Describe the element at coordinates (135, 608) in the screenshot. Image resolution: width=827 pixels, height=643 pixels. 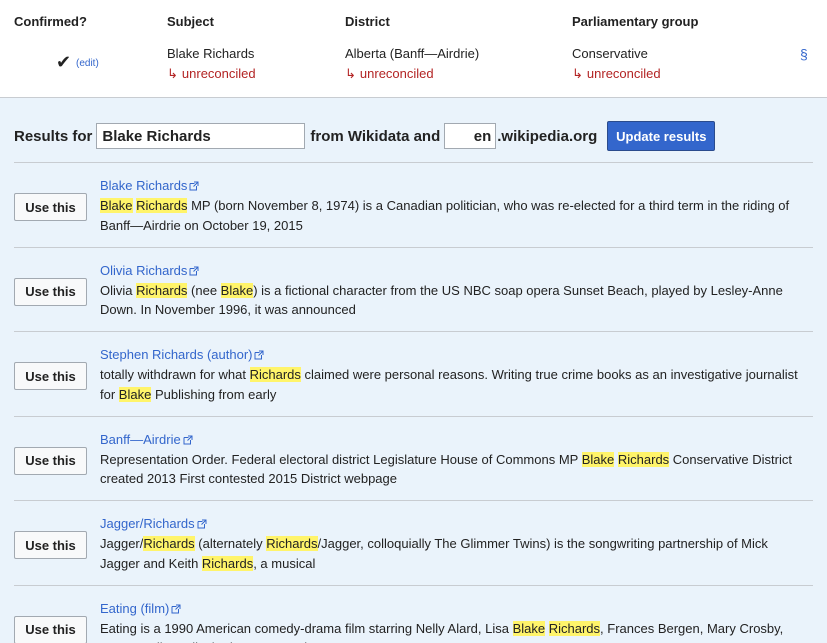
I see `result-title: Eating (film)` at that location.